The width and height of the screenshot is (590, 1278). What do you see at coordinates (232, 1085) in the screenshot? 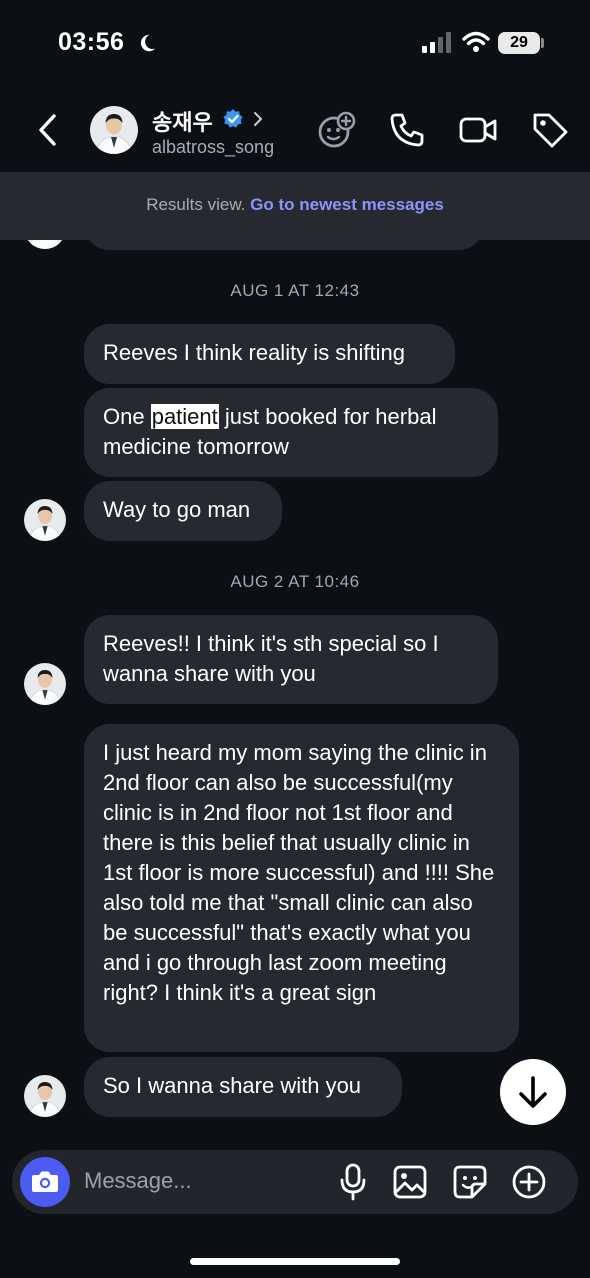
I see `message-text: So I wanna share with you` at bounding box center [232, 1085].